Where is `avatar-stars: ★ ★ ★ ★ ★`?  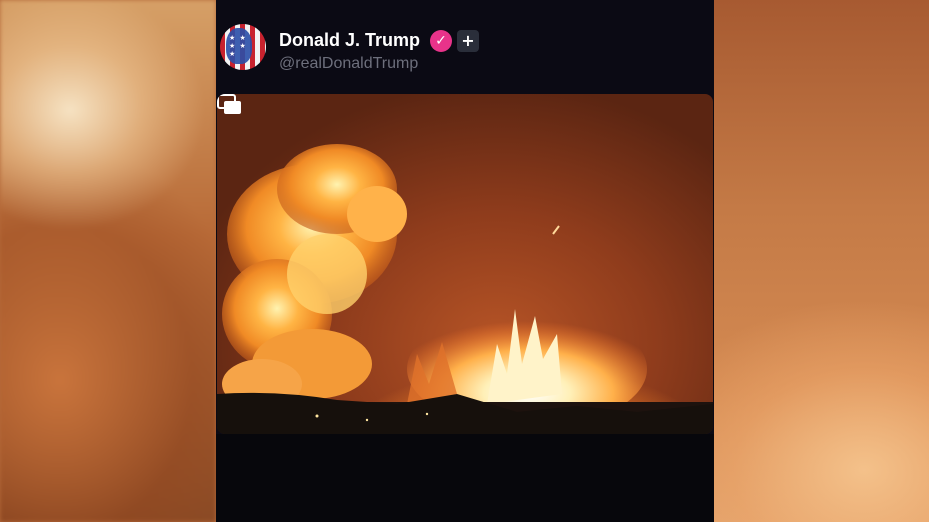 avatar-stars: ★ ★ ★ ★ ★ is located at coordinates (238, 46).